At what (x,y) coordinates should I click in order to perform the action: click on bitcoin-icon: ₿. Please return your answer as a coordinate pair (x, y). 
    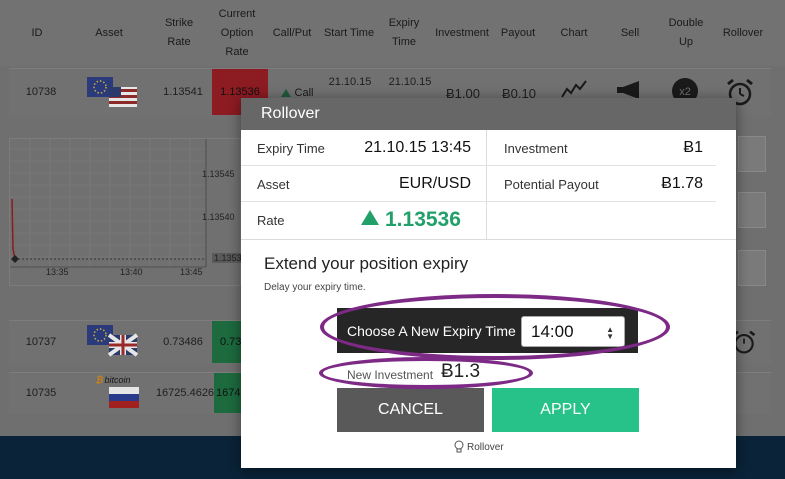
    Looking at the image, I should click on (99, 380).